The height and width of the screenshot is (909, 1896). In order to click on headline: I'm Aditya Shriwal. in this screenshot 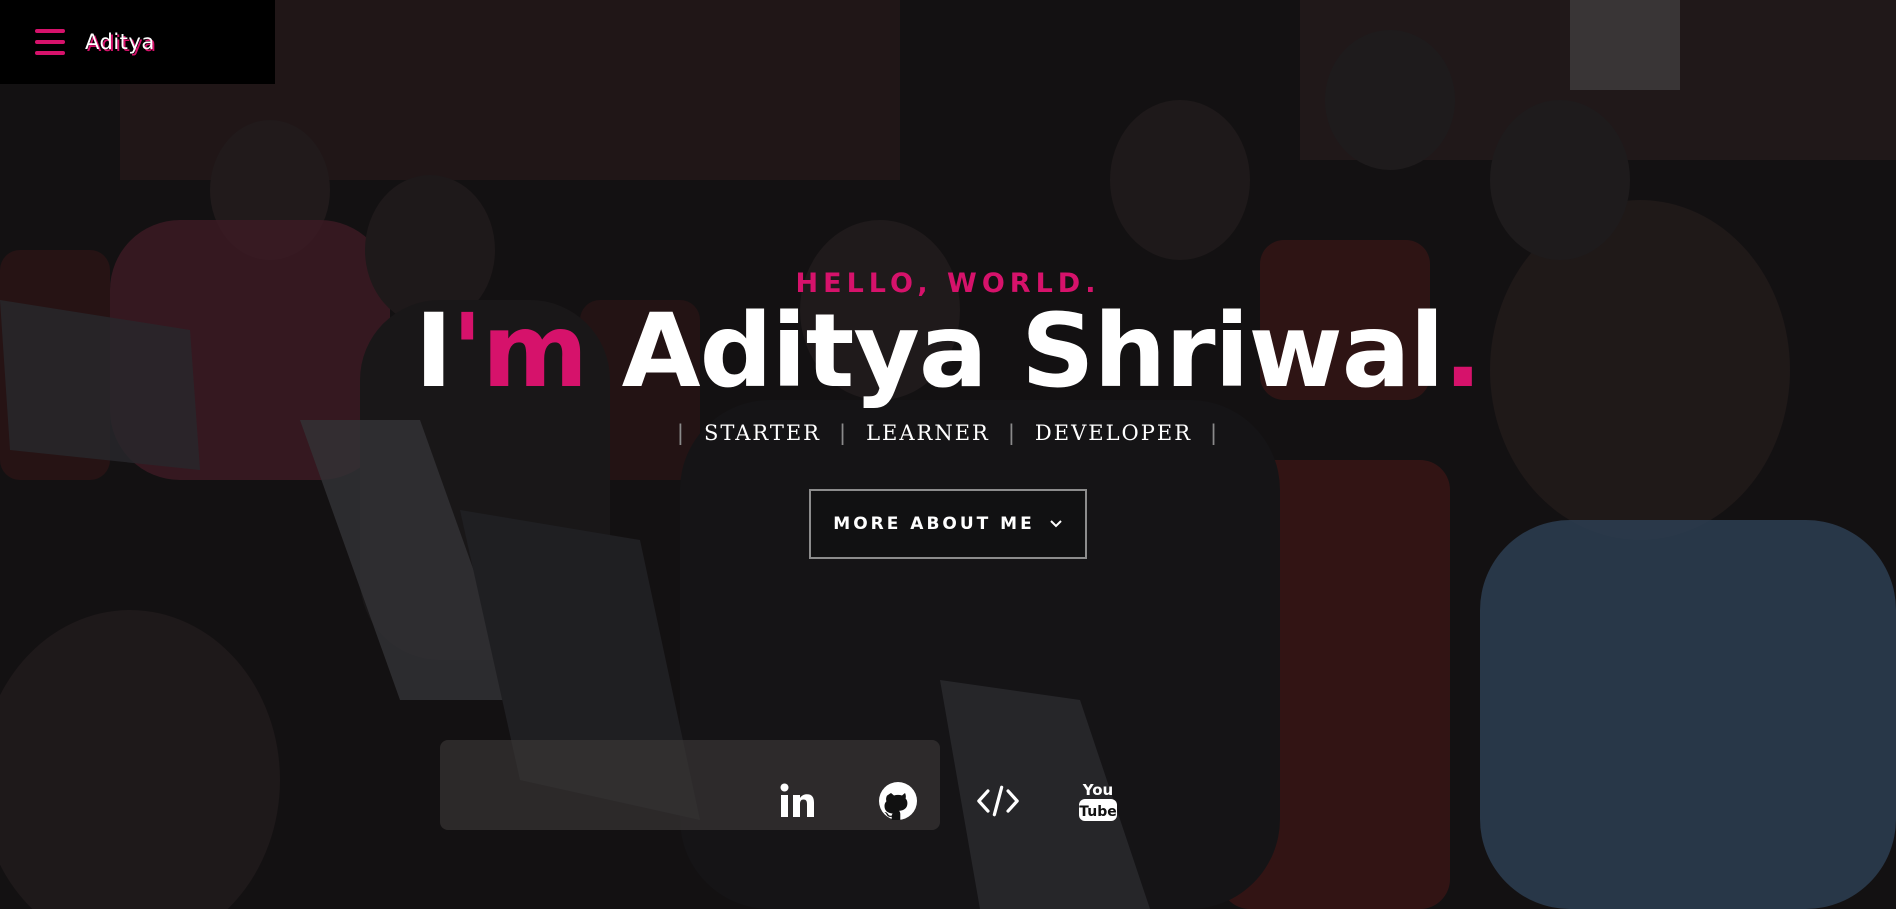, I will do `click(948, 352)`.